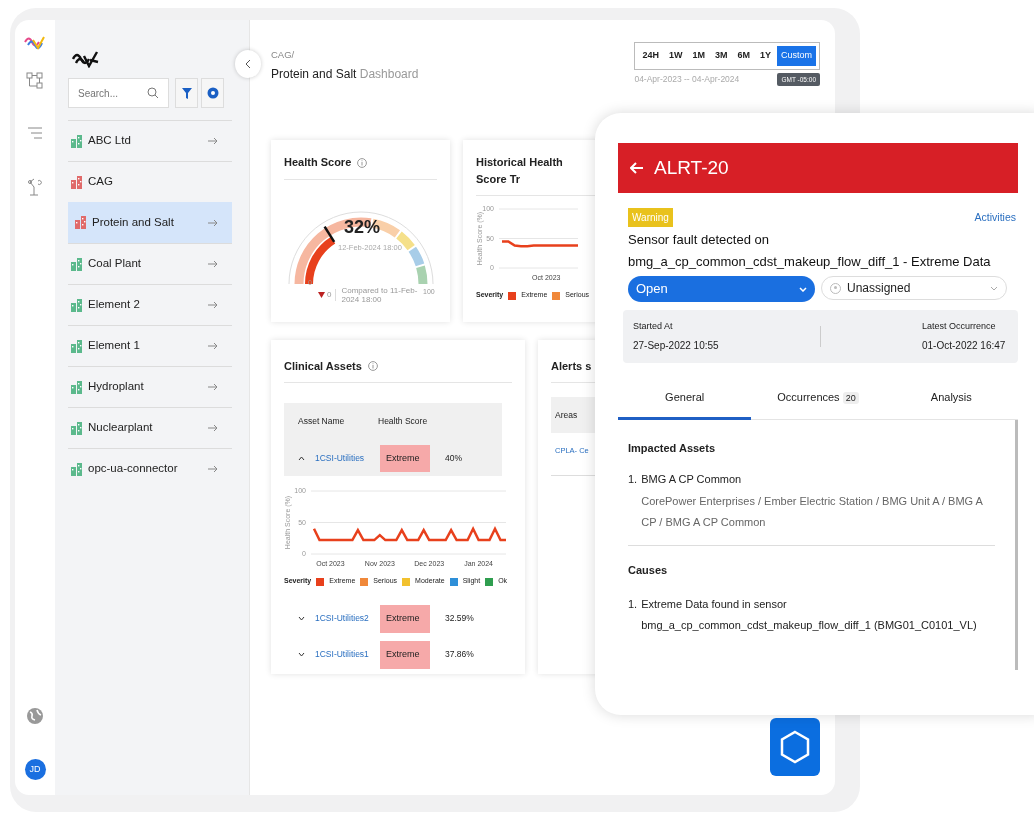 The image size is (1034, 813). I want to click on column-header: Health Score, so click(403, 422).